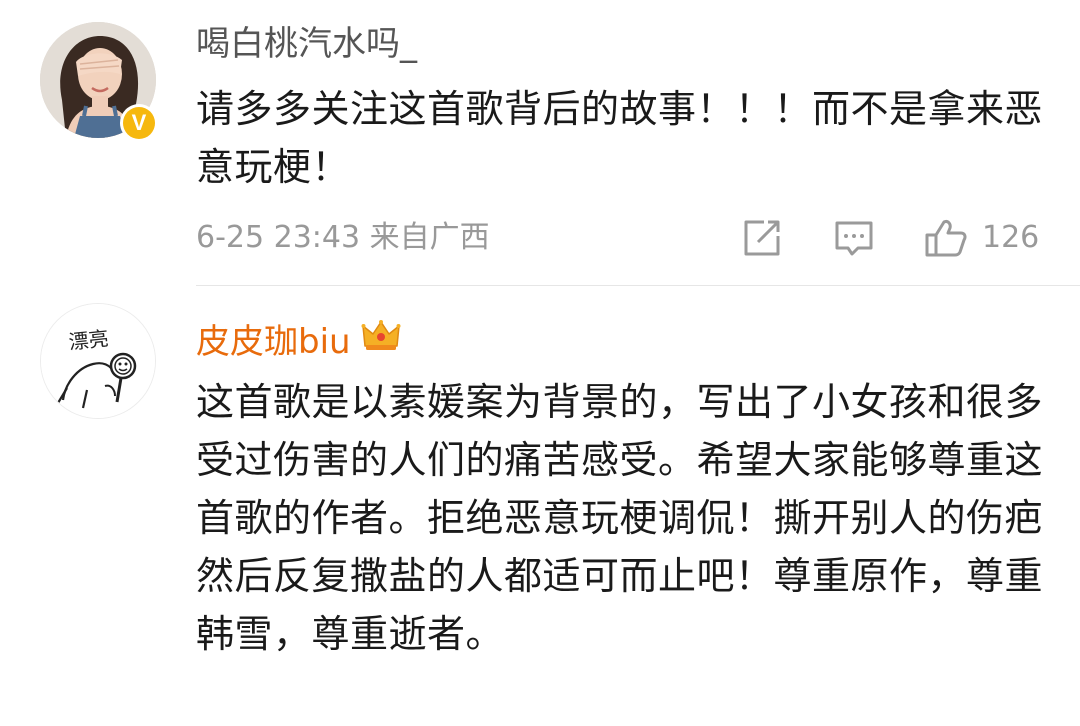 This screenshot has width=1080, height=726. Describe the element at coordinates (306, 44) in the screenshot. I see `username: 喝白桃汽水吗_` at that location.